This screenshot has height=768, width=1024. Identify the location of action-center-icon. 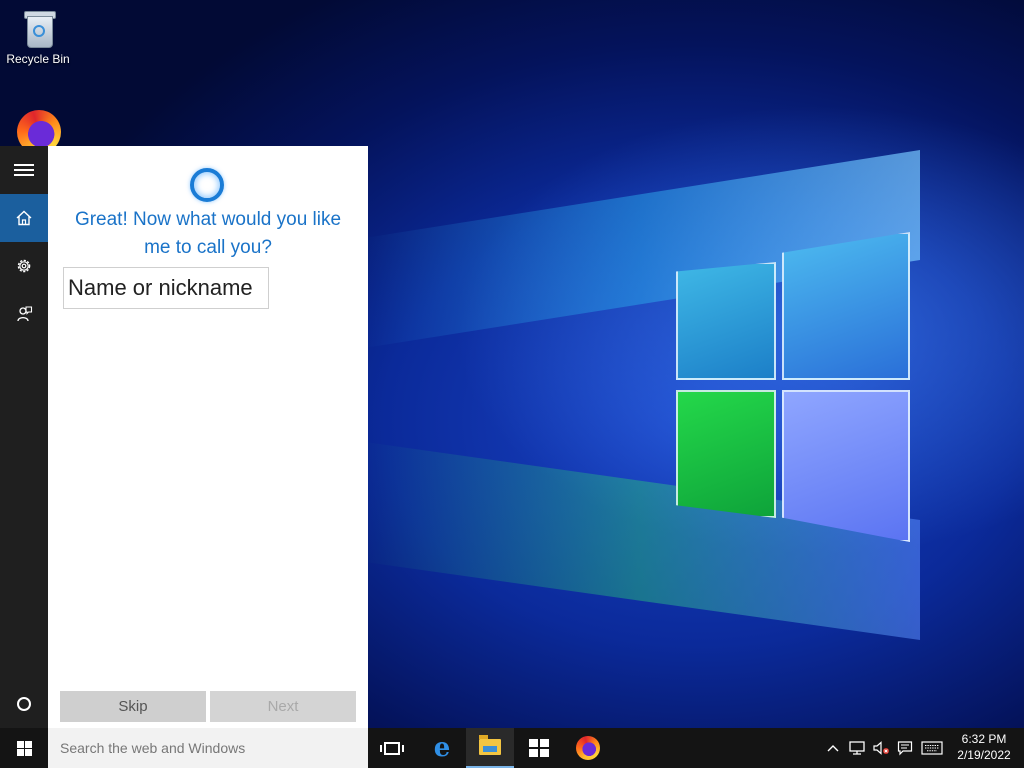
(905, 748).